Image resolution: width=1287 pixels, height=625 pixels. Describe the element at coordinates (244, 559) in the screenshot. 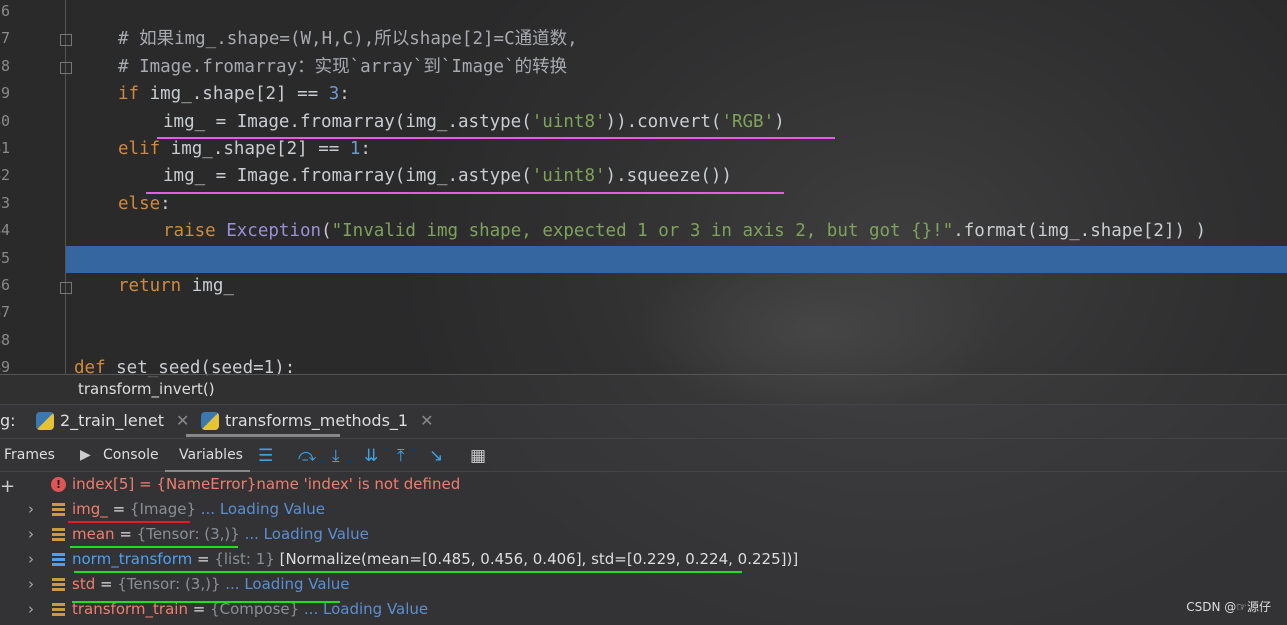

I see `variable-type: {list: 1}` at that location.